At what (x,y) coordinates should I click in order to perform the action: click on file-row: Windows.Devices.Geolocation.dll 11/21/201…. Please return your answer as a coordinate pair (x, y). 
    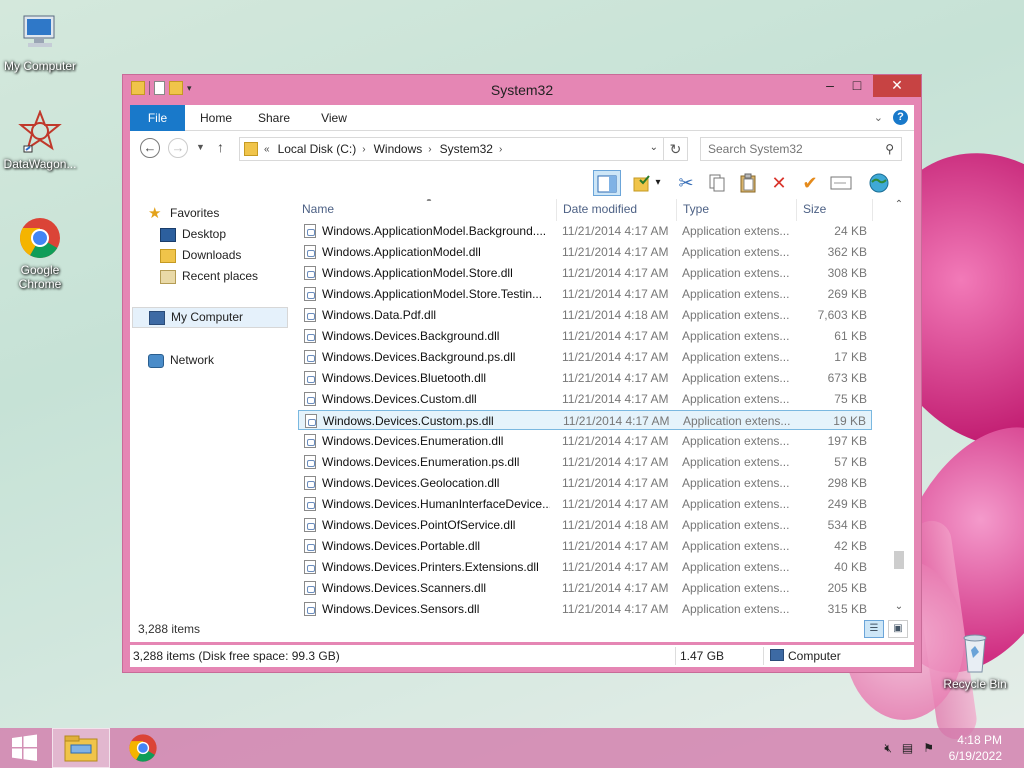
    Looking at the image, I should click on (585, 483).